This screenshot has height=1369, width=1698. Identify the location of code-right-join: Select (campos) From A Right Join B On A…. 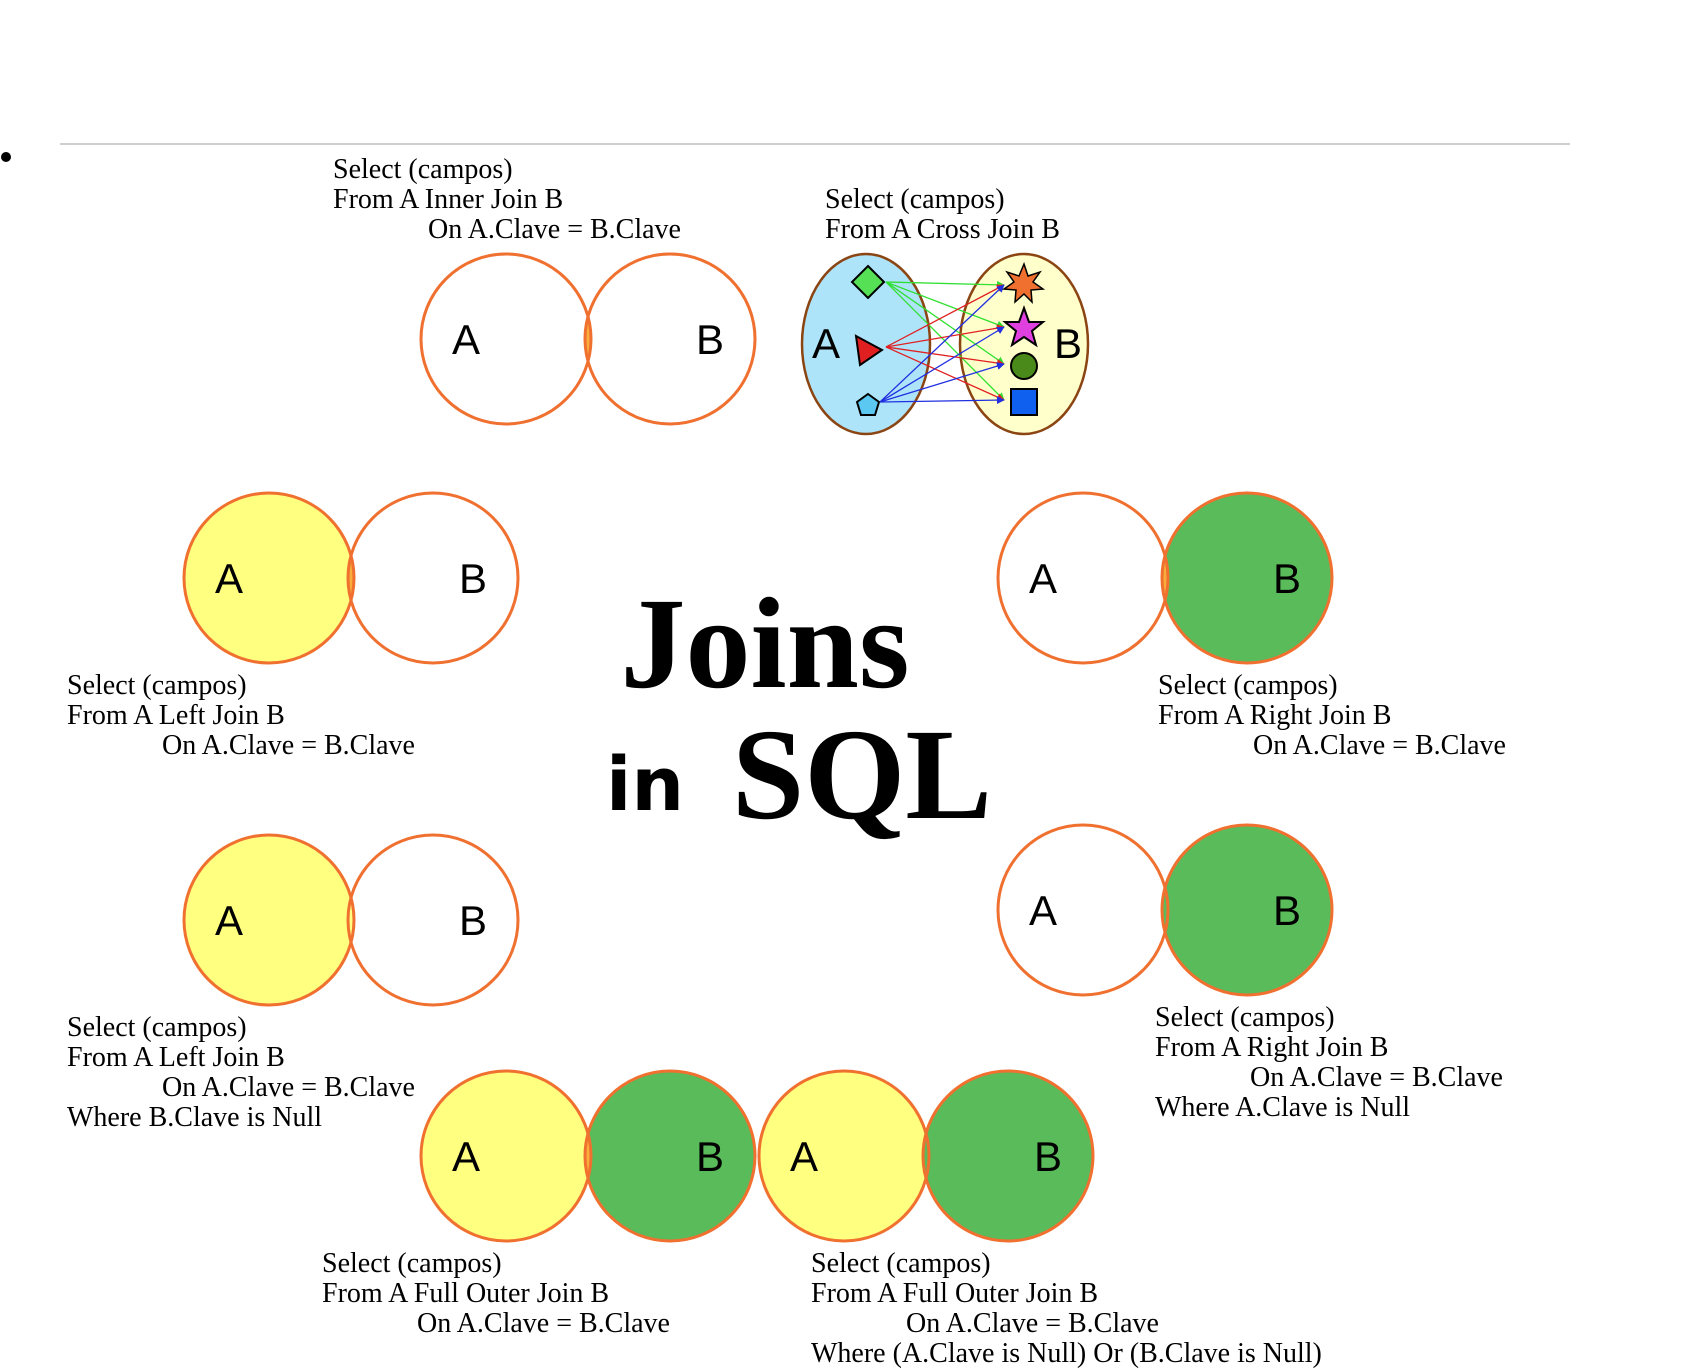
(1332, 715).